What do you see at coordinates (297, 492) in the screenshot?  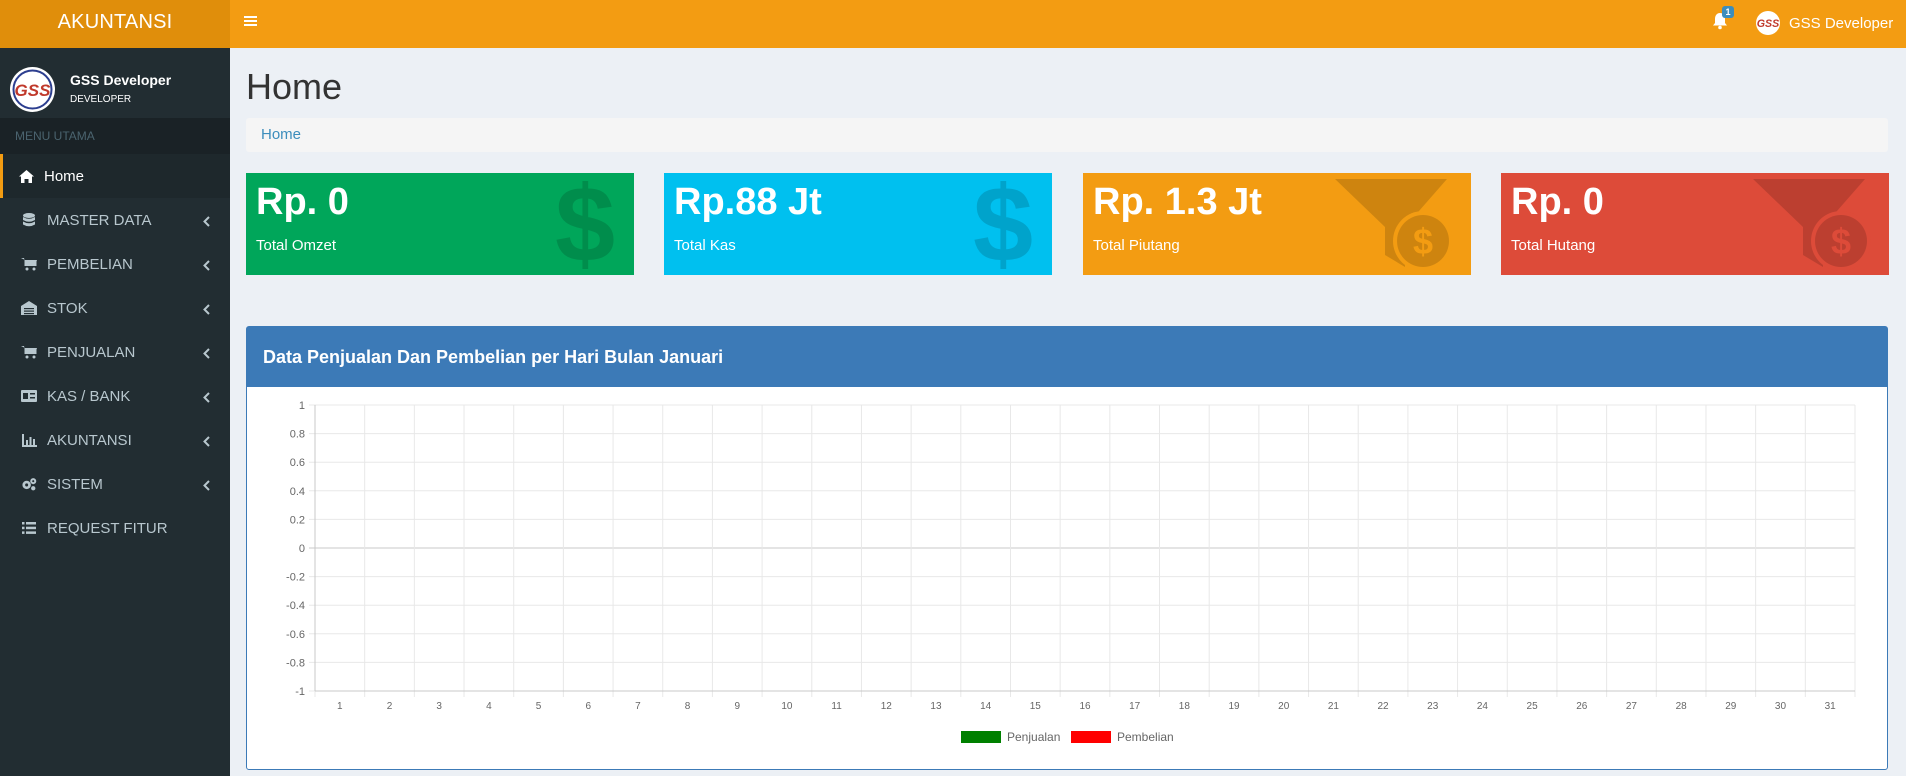 I see `y-tick-label: 0.4` at bounding box center [297, 492].